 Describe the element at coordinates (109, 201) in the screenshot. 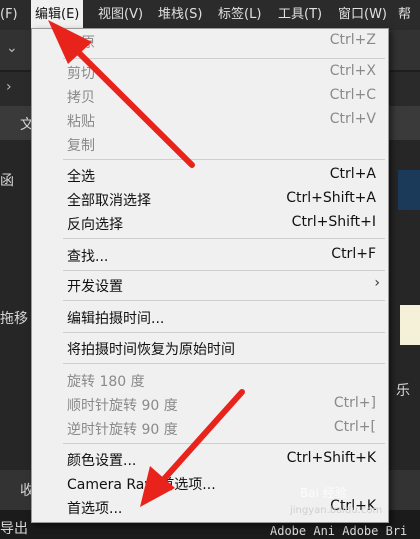

I see `menu-item-label: 全部取消选择` at that location.